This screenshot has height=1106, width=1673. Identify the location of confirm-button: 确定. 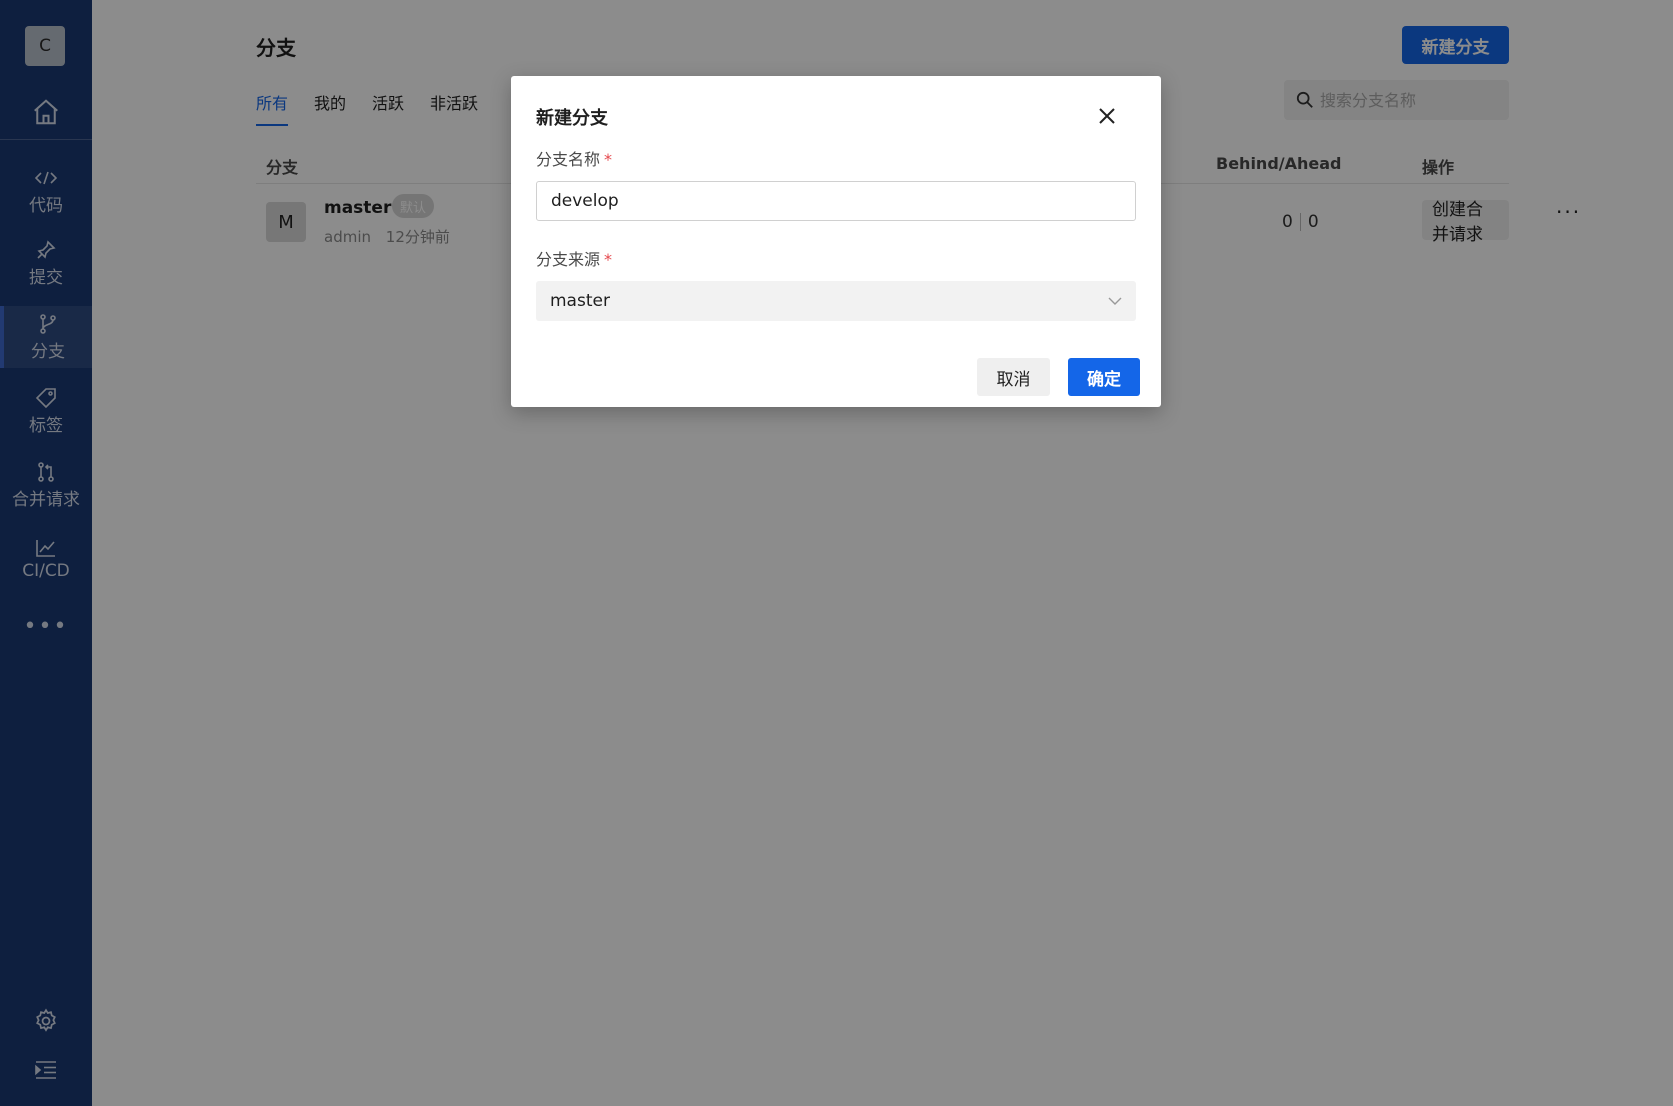
(1104, 377).